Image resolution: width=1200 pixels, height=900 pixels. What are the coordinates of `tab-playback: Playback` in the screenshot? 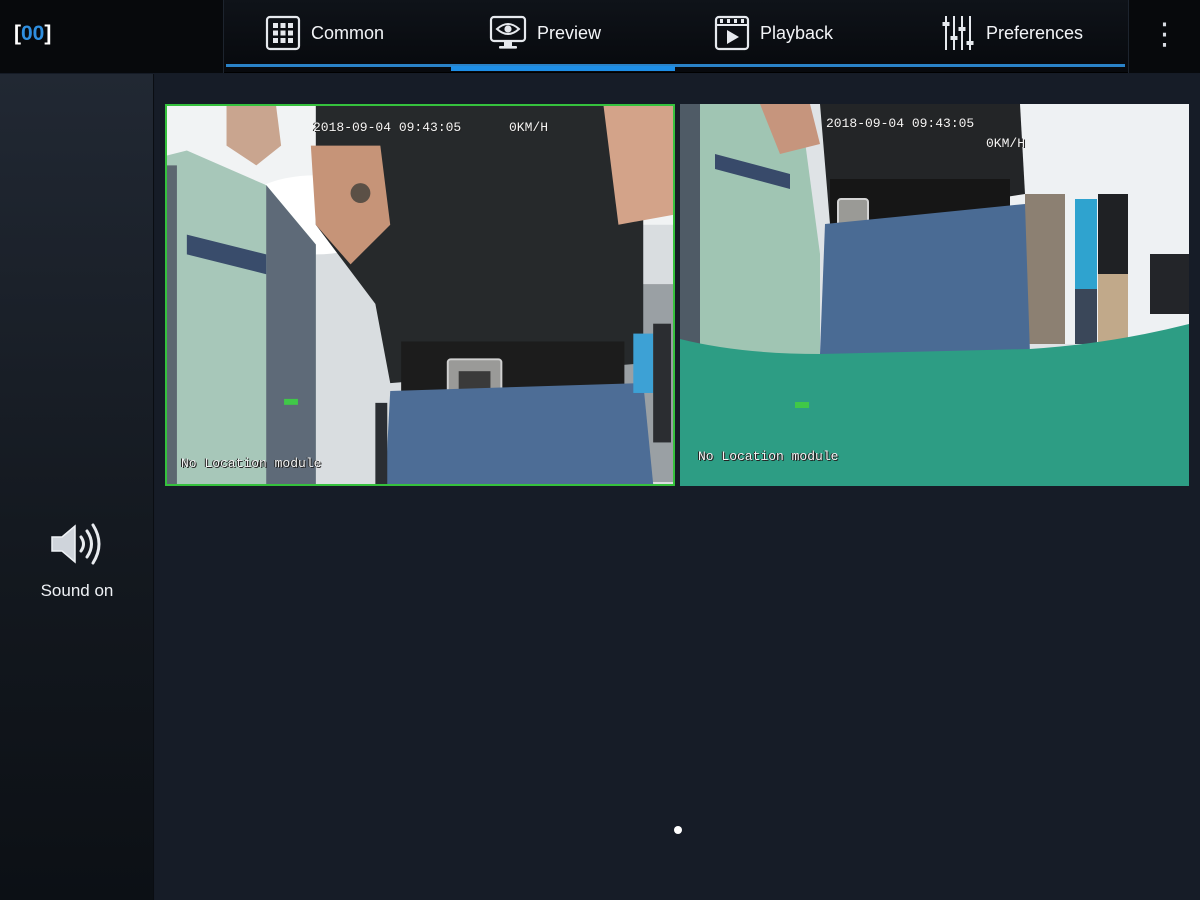 It's located at (773, 33).